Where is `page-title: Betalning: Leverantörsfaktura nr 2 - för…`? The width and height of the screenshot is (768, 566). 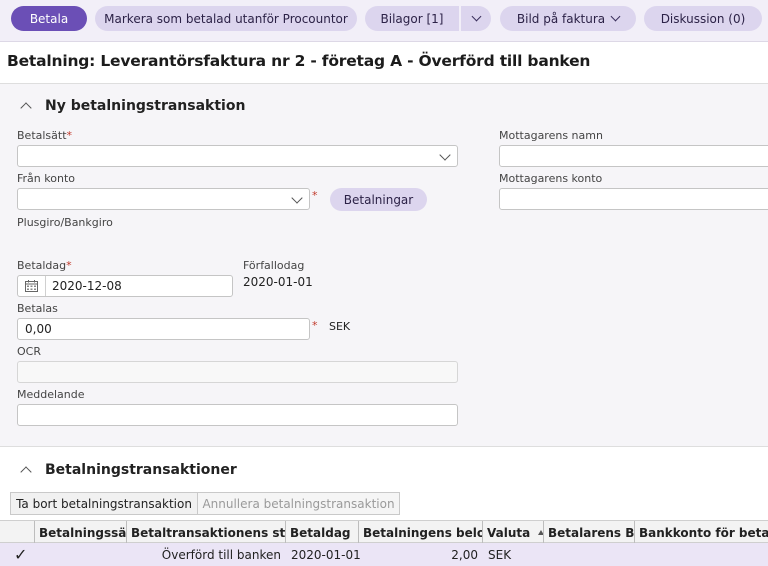 page-title: Betalning: Leverantörsfaktura nr 2 - för… is located at coordinates (299, 61).